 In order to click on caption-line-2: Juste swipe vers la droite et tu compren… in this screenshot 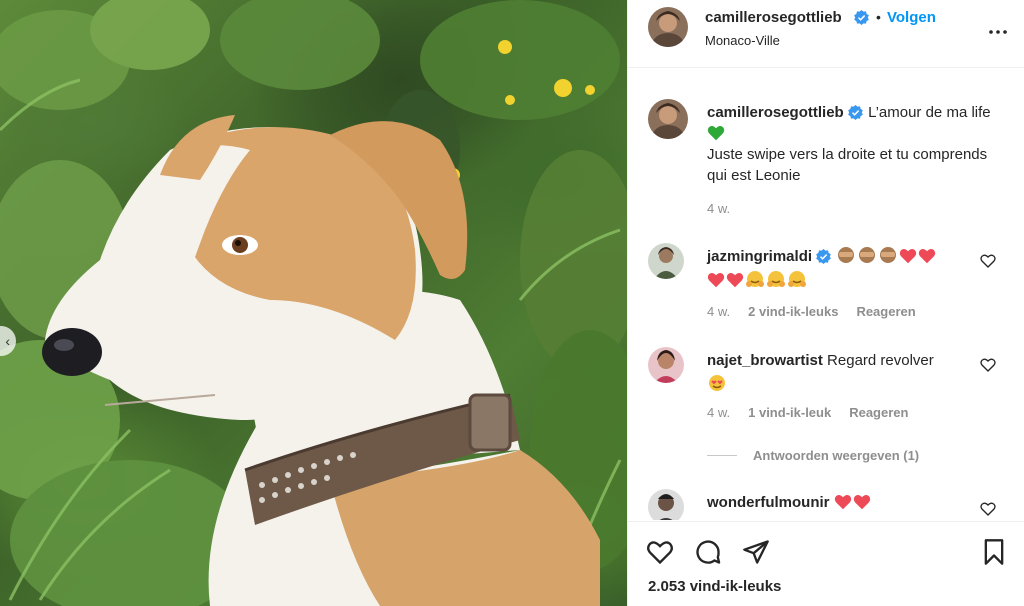, I will do `click(847, 165)`.